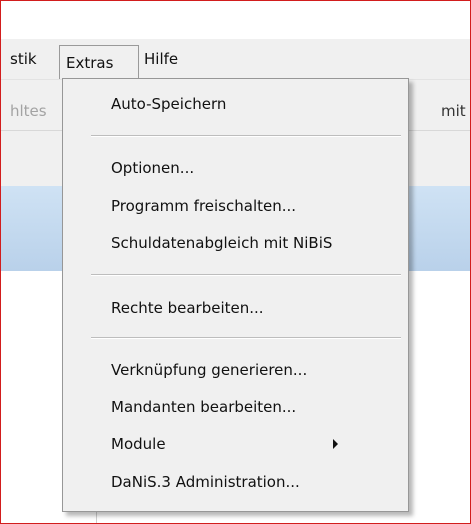  What do you see at coordinates (138, 444) in the screenshot?
I see `menu-item-module: Module` at bounding box center [138, 444].